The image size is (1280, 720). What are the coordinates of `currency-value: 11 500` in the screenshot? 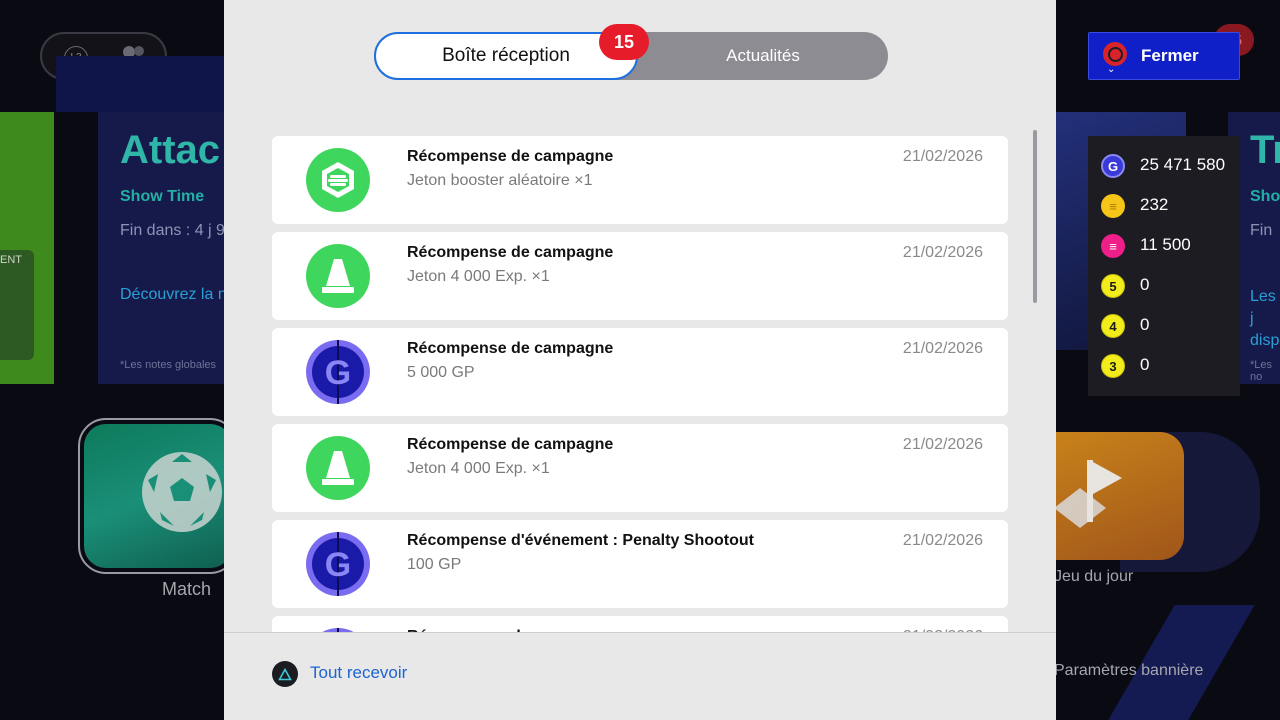 It's located at (1165, 244).